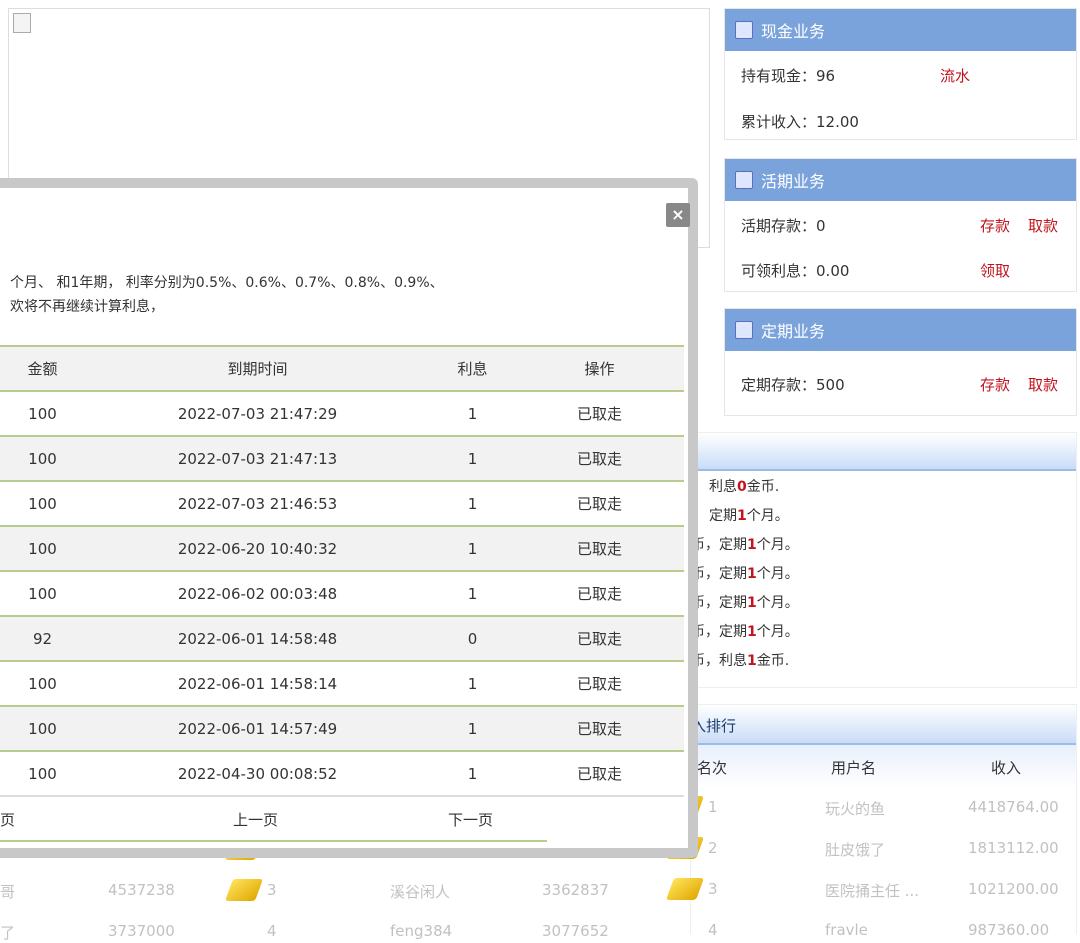 This screenshot has width=1080, height=943. Describe the element at coordinates (678, 215) in the screenshot. I see `close-button: ×` at that location.